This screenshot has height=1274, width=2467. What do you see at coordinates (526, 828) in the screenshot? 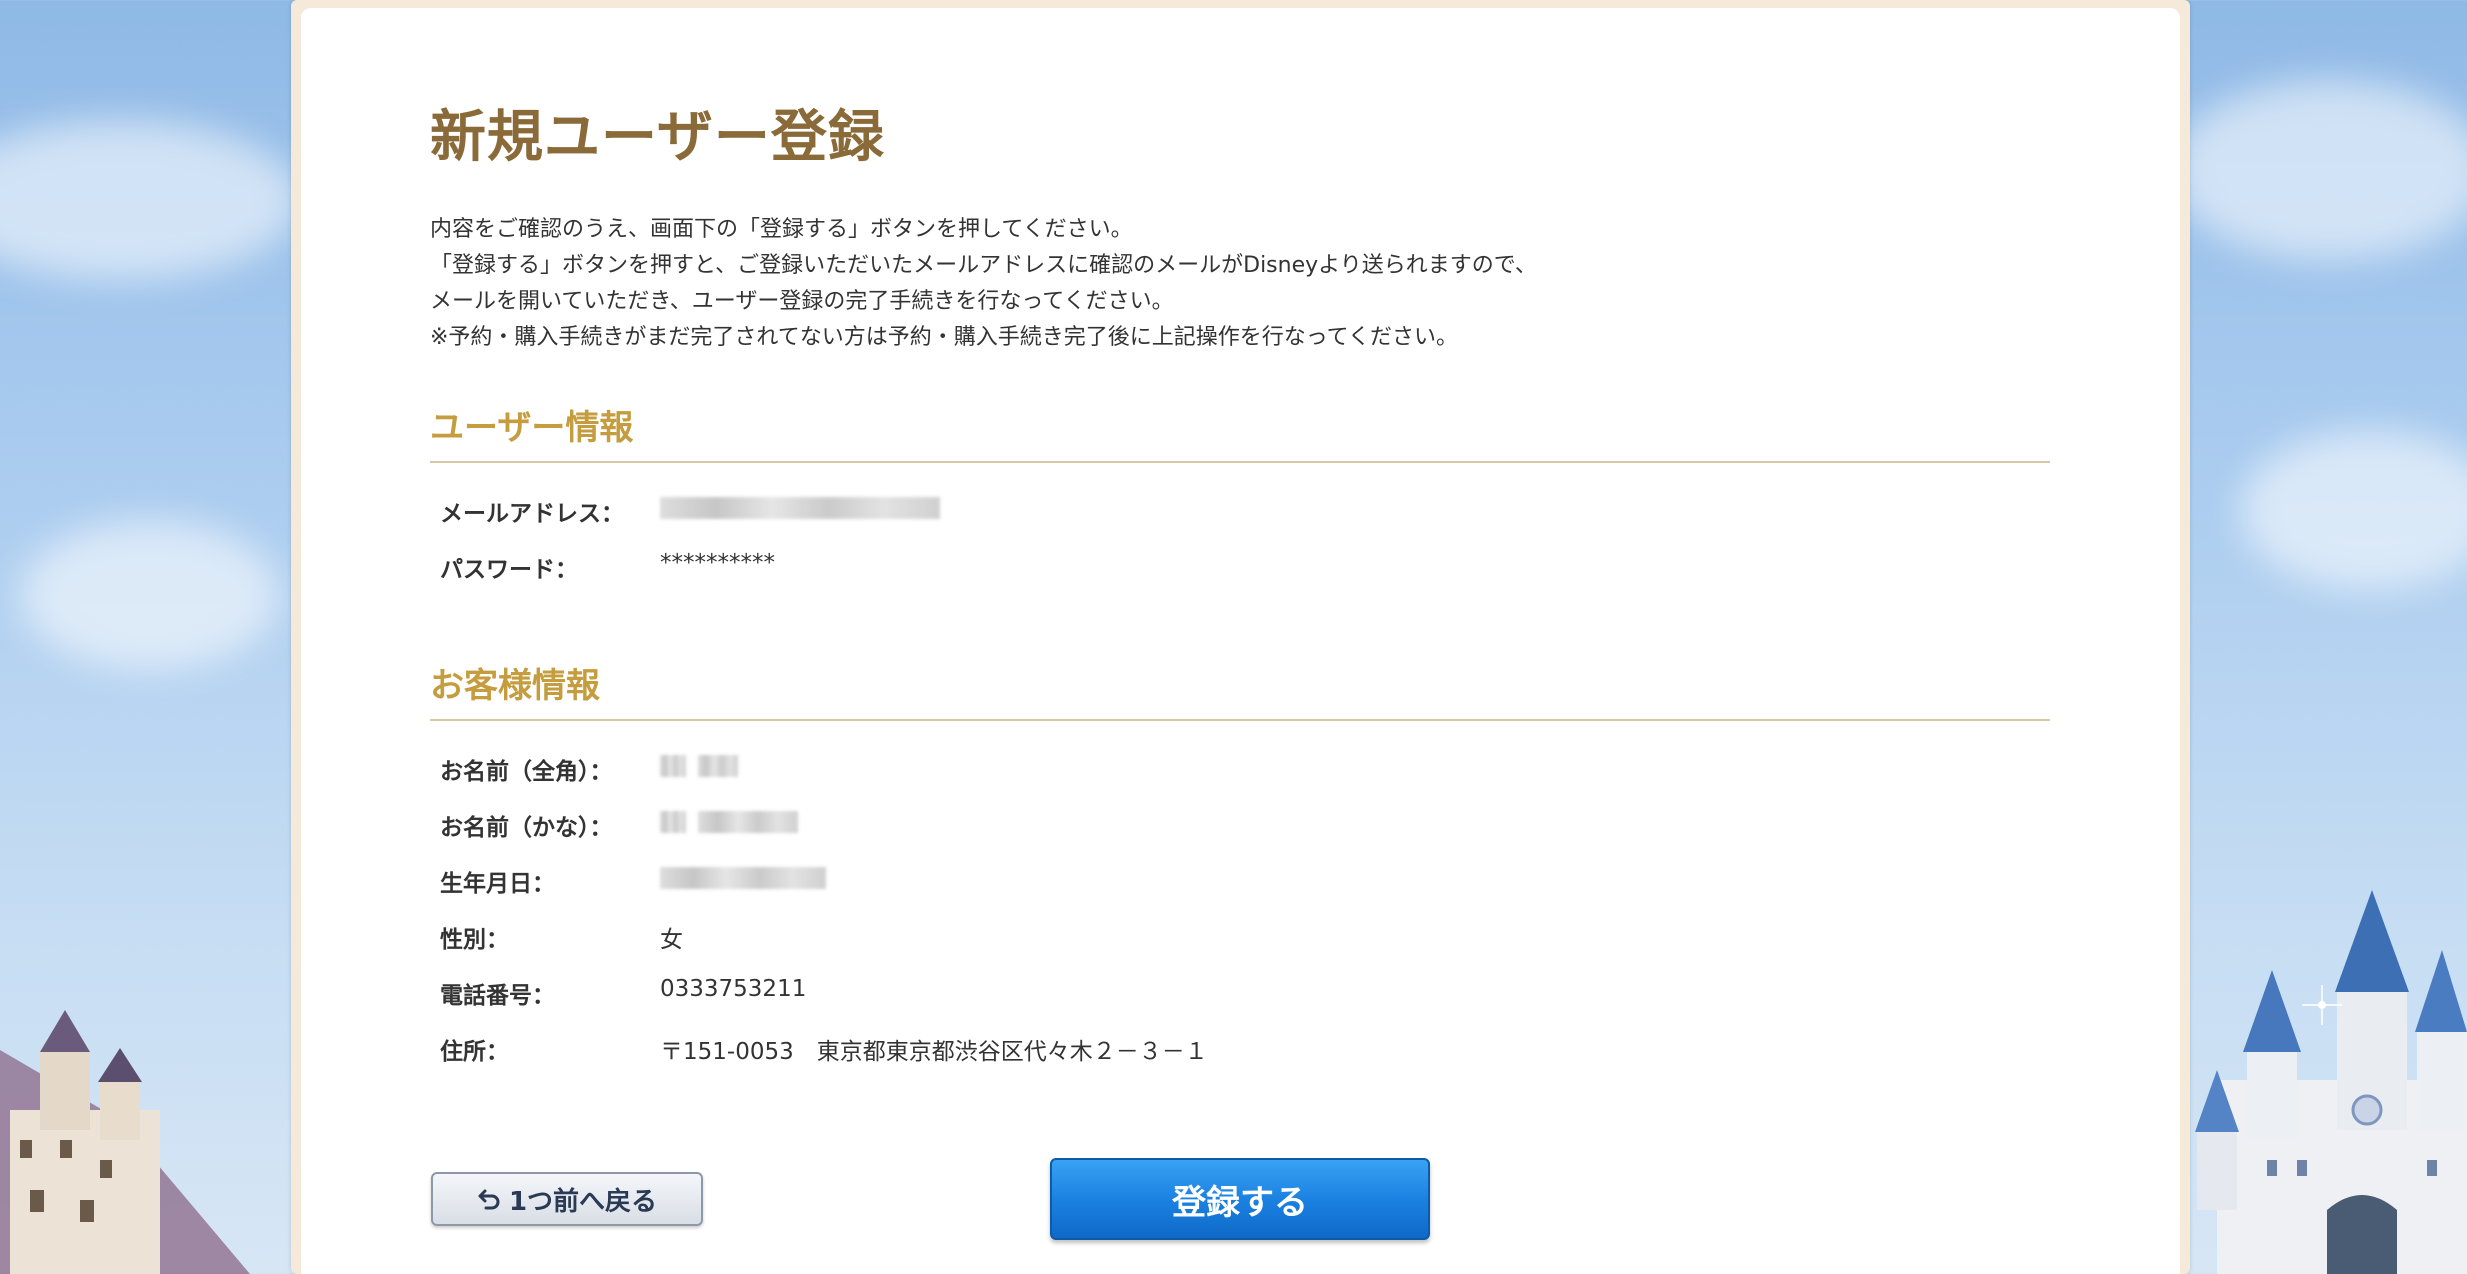
I see `name-kana-label: お名前（かな）：` at bounding box center [526, 828].